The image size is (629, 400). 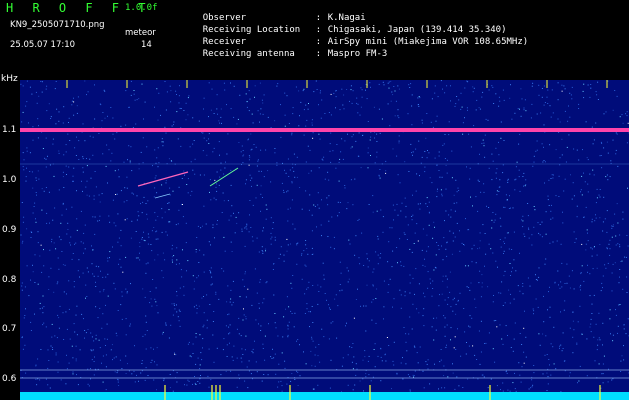 What do you see at coordinates (9, 180) in the screenshot?
I see `y-tick: 1.0` at bounding box center [9, 180].